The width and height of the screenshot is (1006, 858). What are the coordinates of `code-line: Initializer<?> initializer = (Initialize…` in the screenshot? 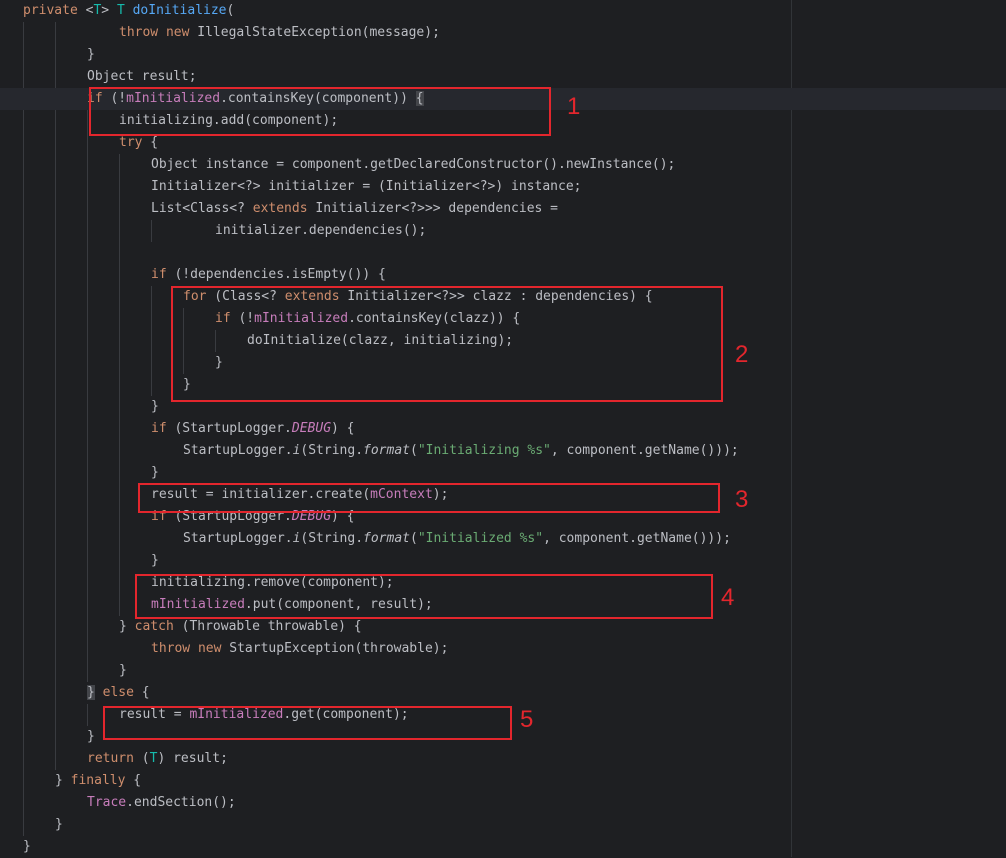 It's located at (366, 186).